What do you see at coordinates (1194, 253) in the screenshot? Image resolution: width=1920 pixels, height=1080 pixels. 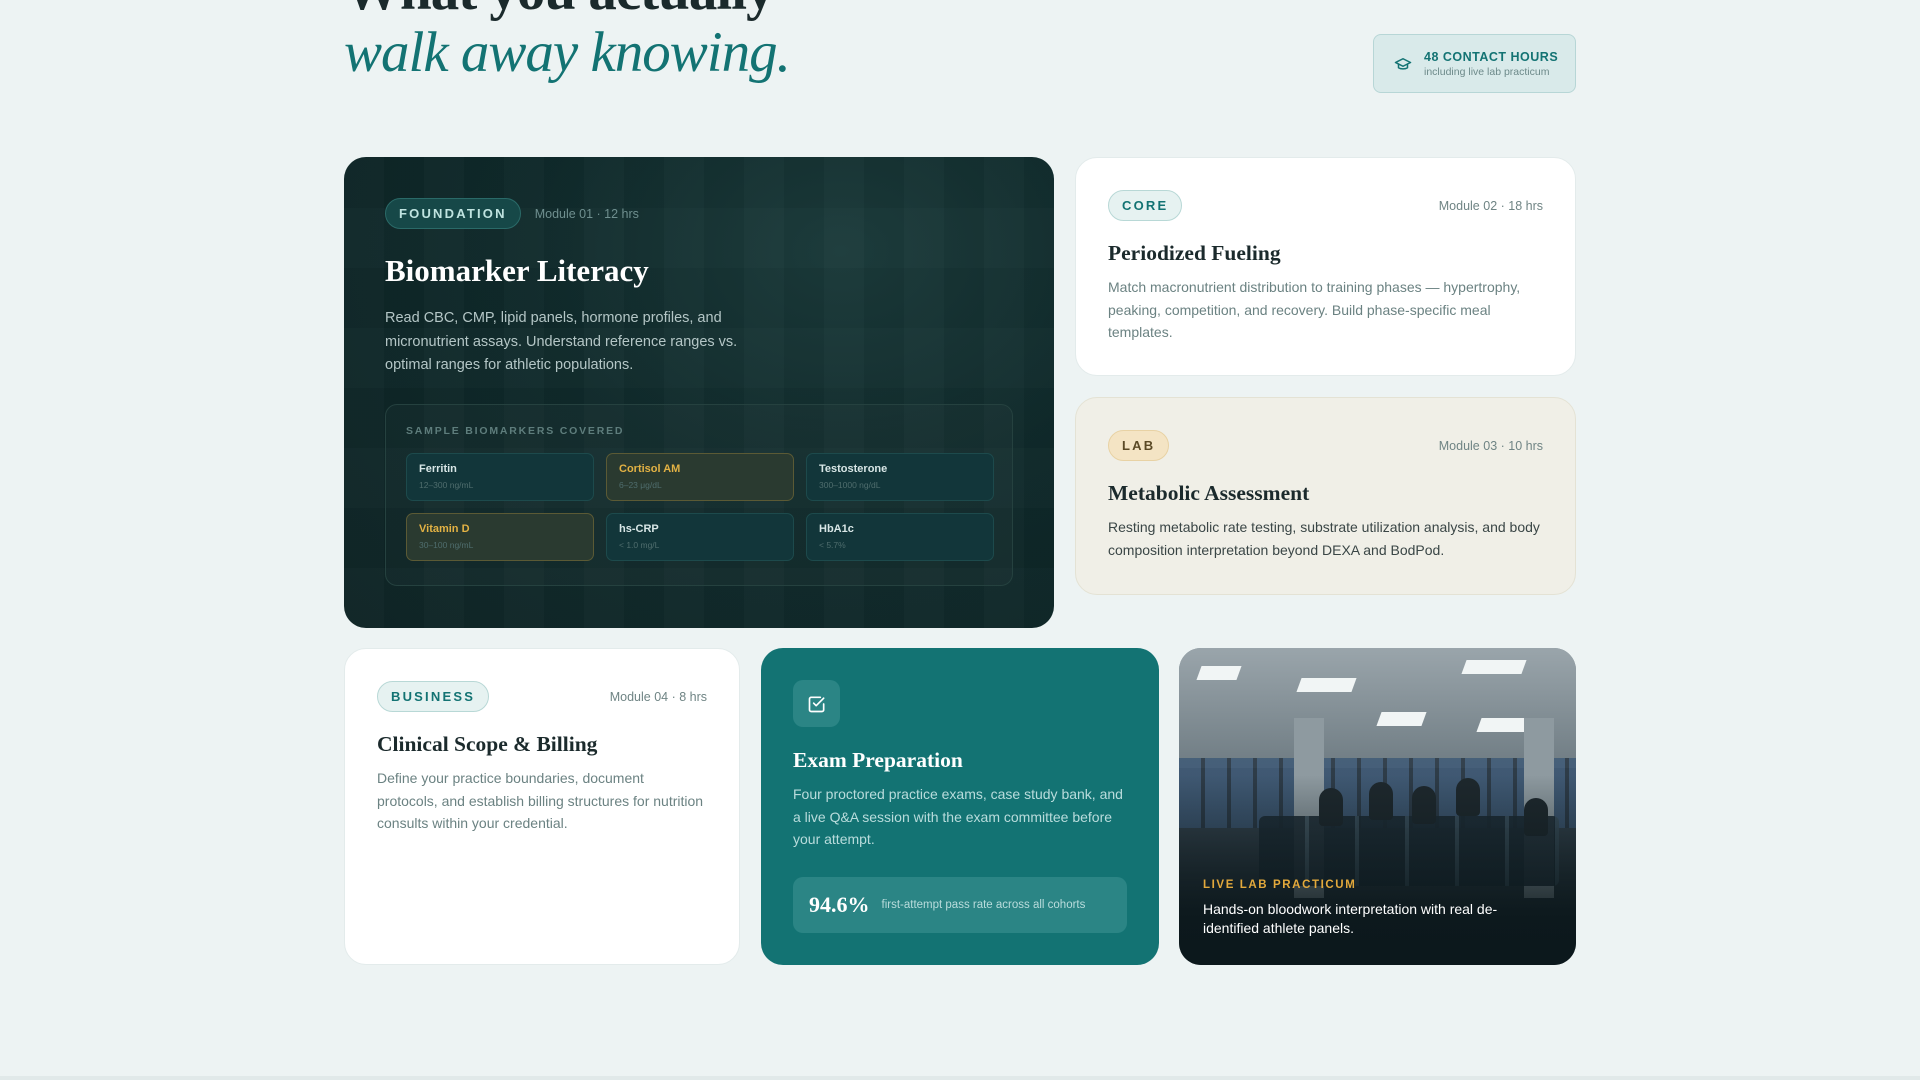 I see `module-title: Periodized Fueling` at bounding box center [1194, 253].